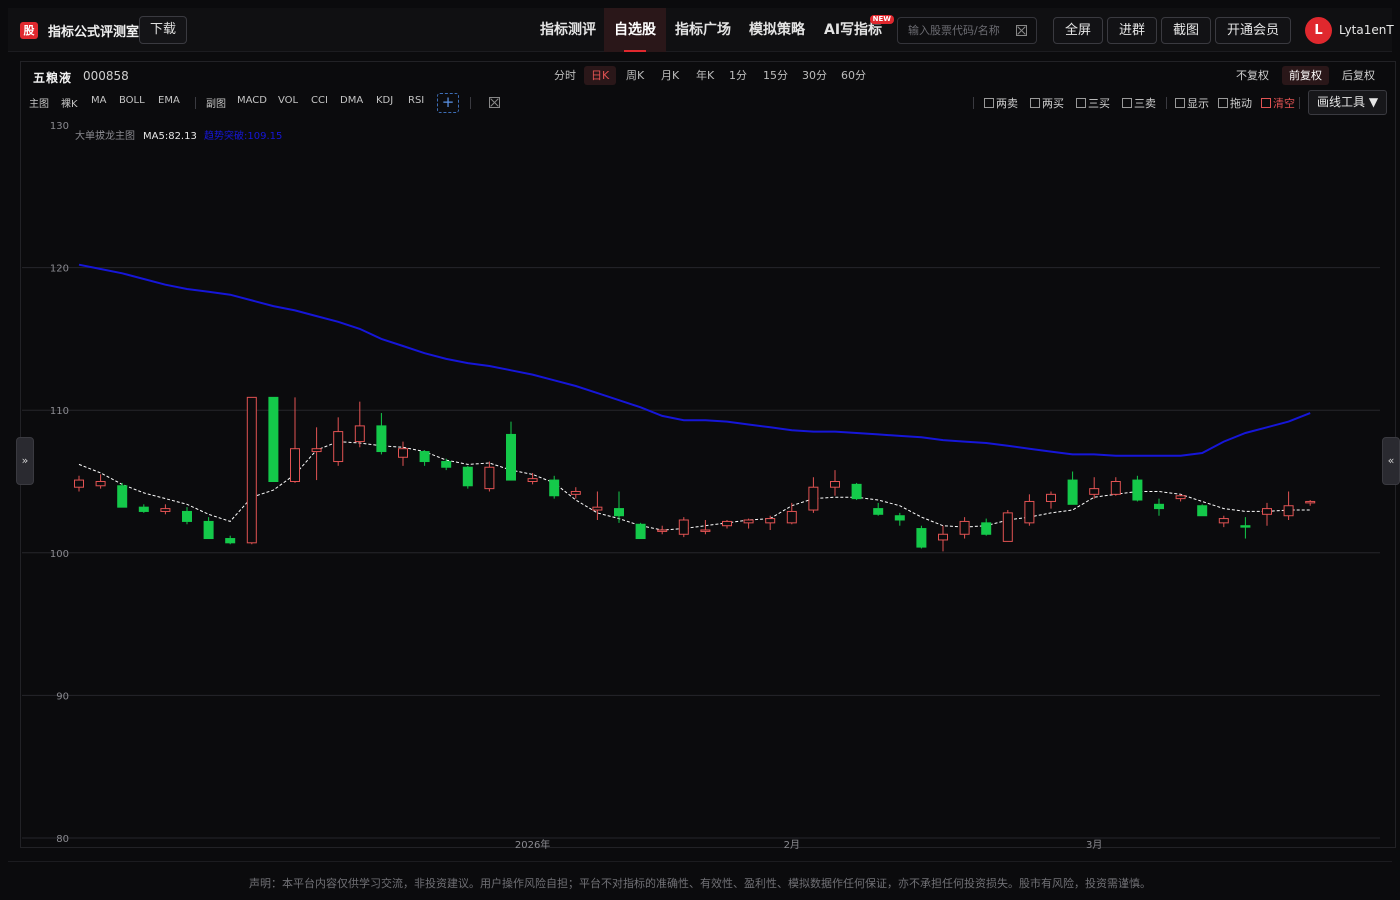 Image resolution: width=1400 pixels, height=900 pixels. What do you see at coordinates (243, 135) in the screenshot?
I see `legend-breakout: 趋势突破:109.15` at bounding box center [243, 135].